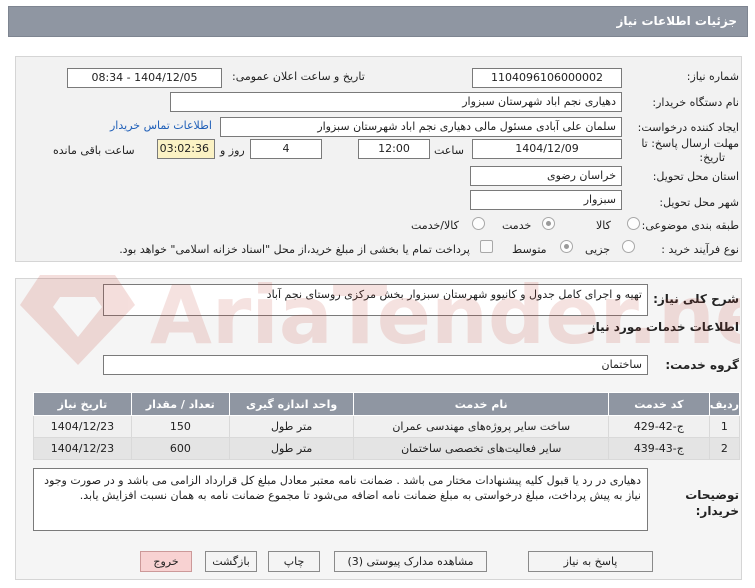 The image size is (755, 588). I want to click on buyer-contact-link: اطلاعات تماس خریدار, so click(161, 125).